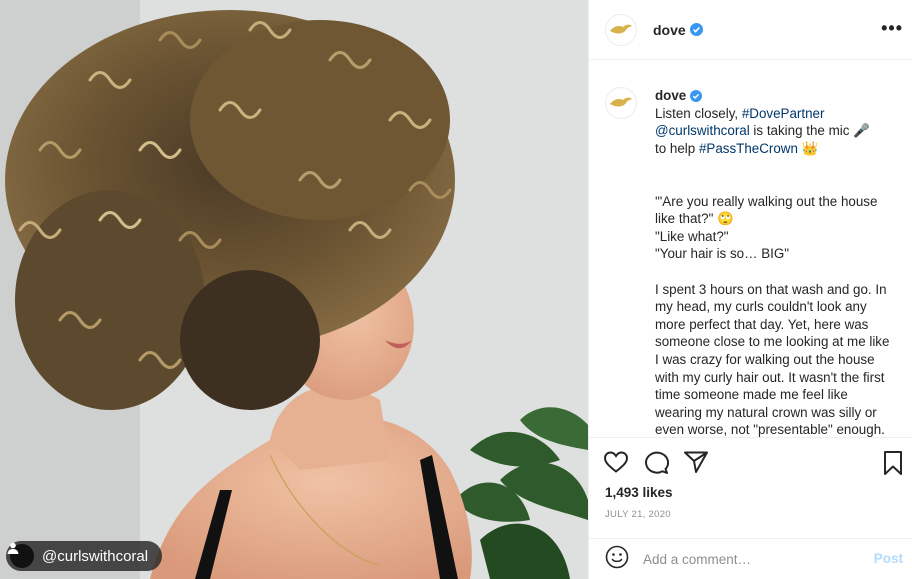 The width and height of the screenshot is (912, 579). Describe the element at coordinates (669, 30) in the screenshot. I see `header-username: dove` at that location.